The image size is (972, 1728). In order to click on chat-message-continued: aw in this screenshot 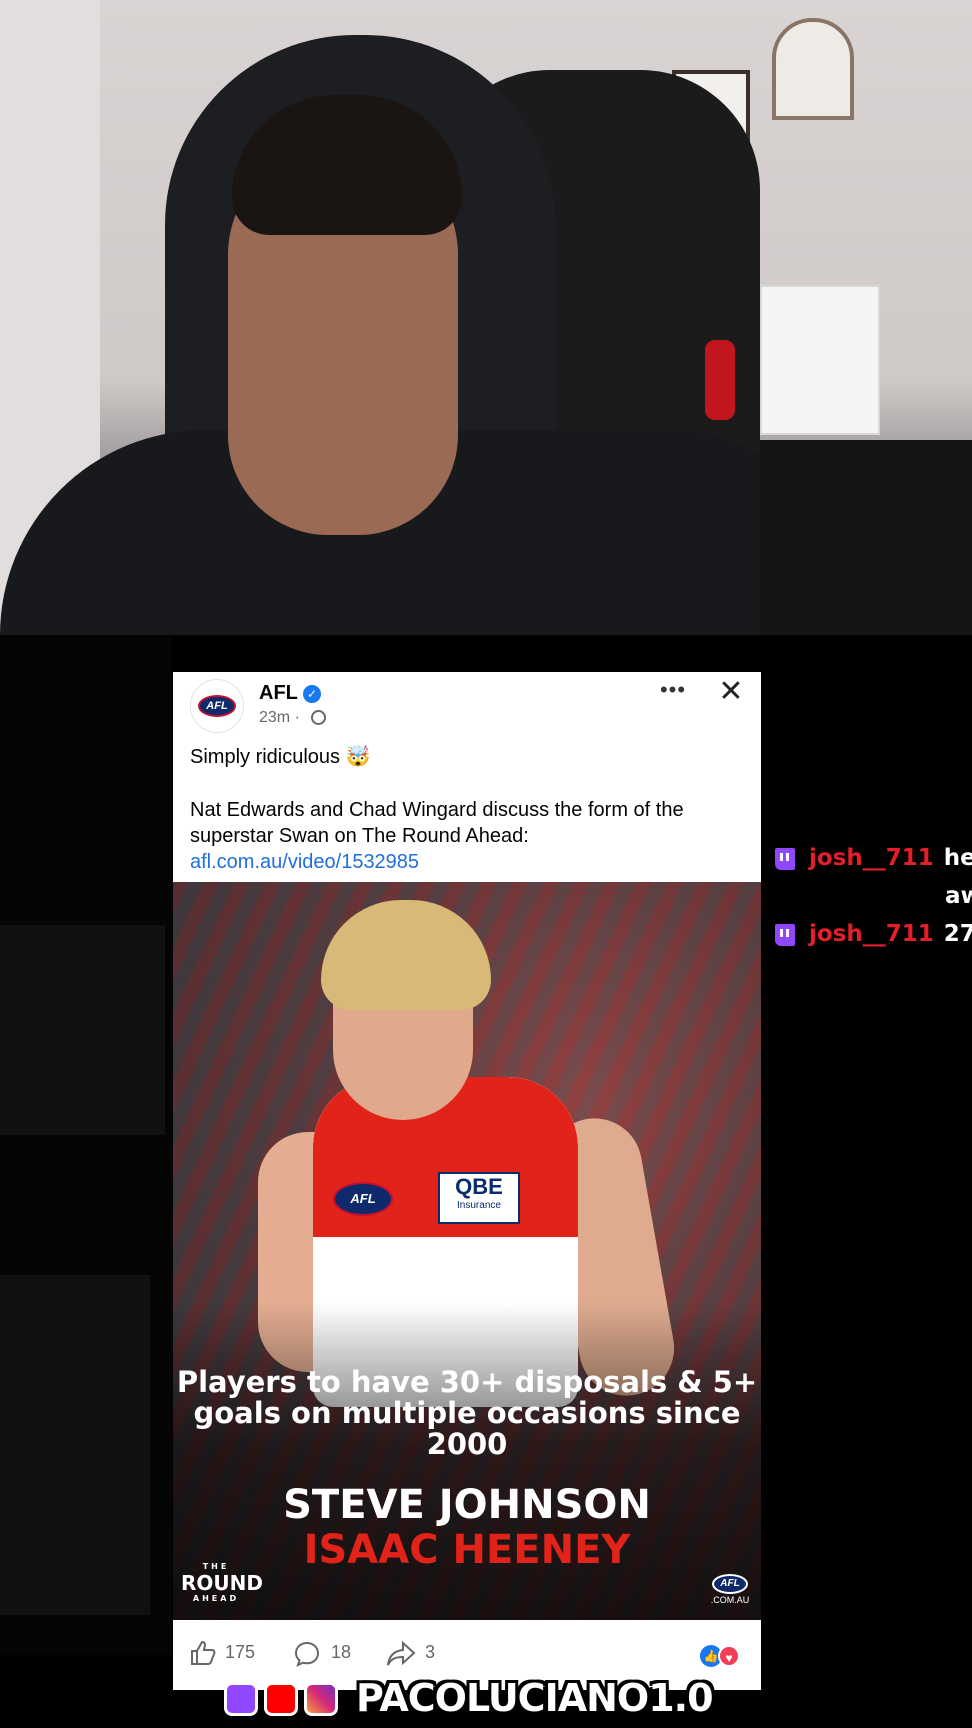, I will do `click(958, 896)`.